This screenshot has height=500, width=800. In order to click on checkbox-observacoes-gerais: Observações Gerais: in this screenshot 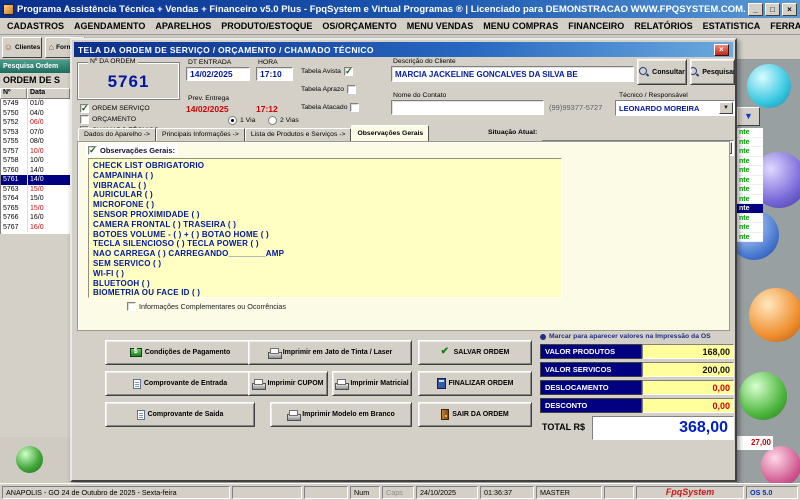, I will do `click(132, 150)`.